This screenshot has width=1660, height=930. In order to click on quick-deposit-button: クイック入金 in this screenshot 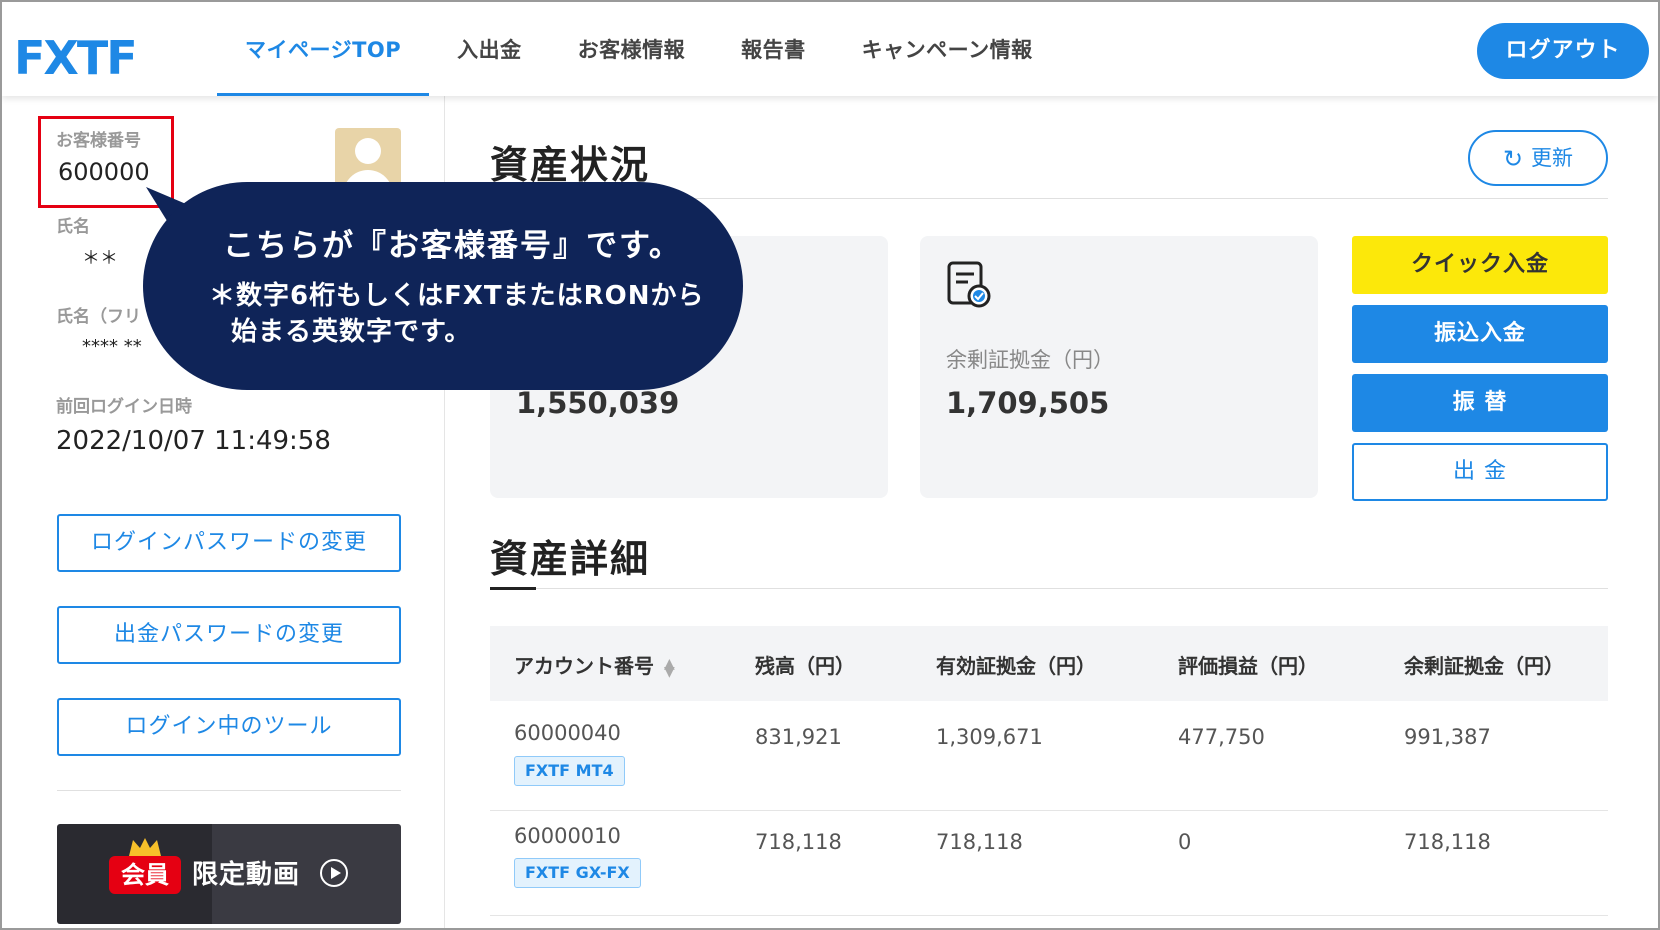, I will do `click(1480, 265)`.